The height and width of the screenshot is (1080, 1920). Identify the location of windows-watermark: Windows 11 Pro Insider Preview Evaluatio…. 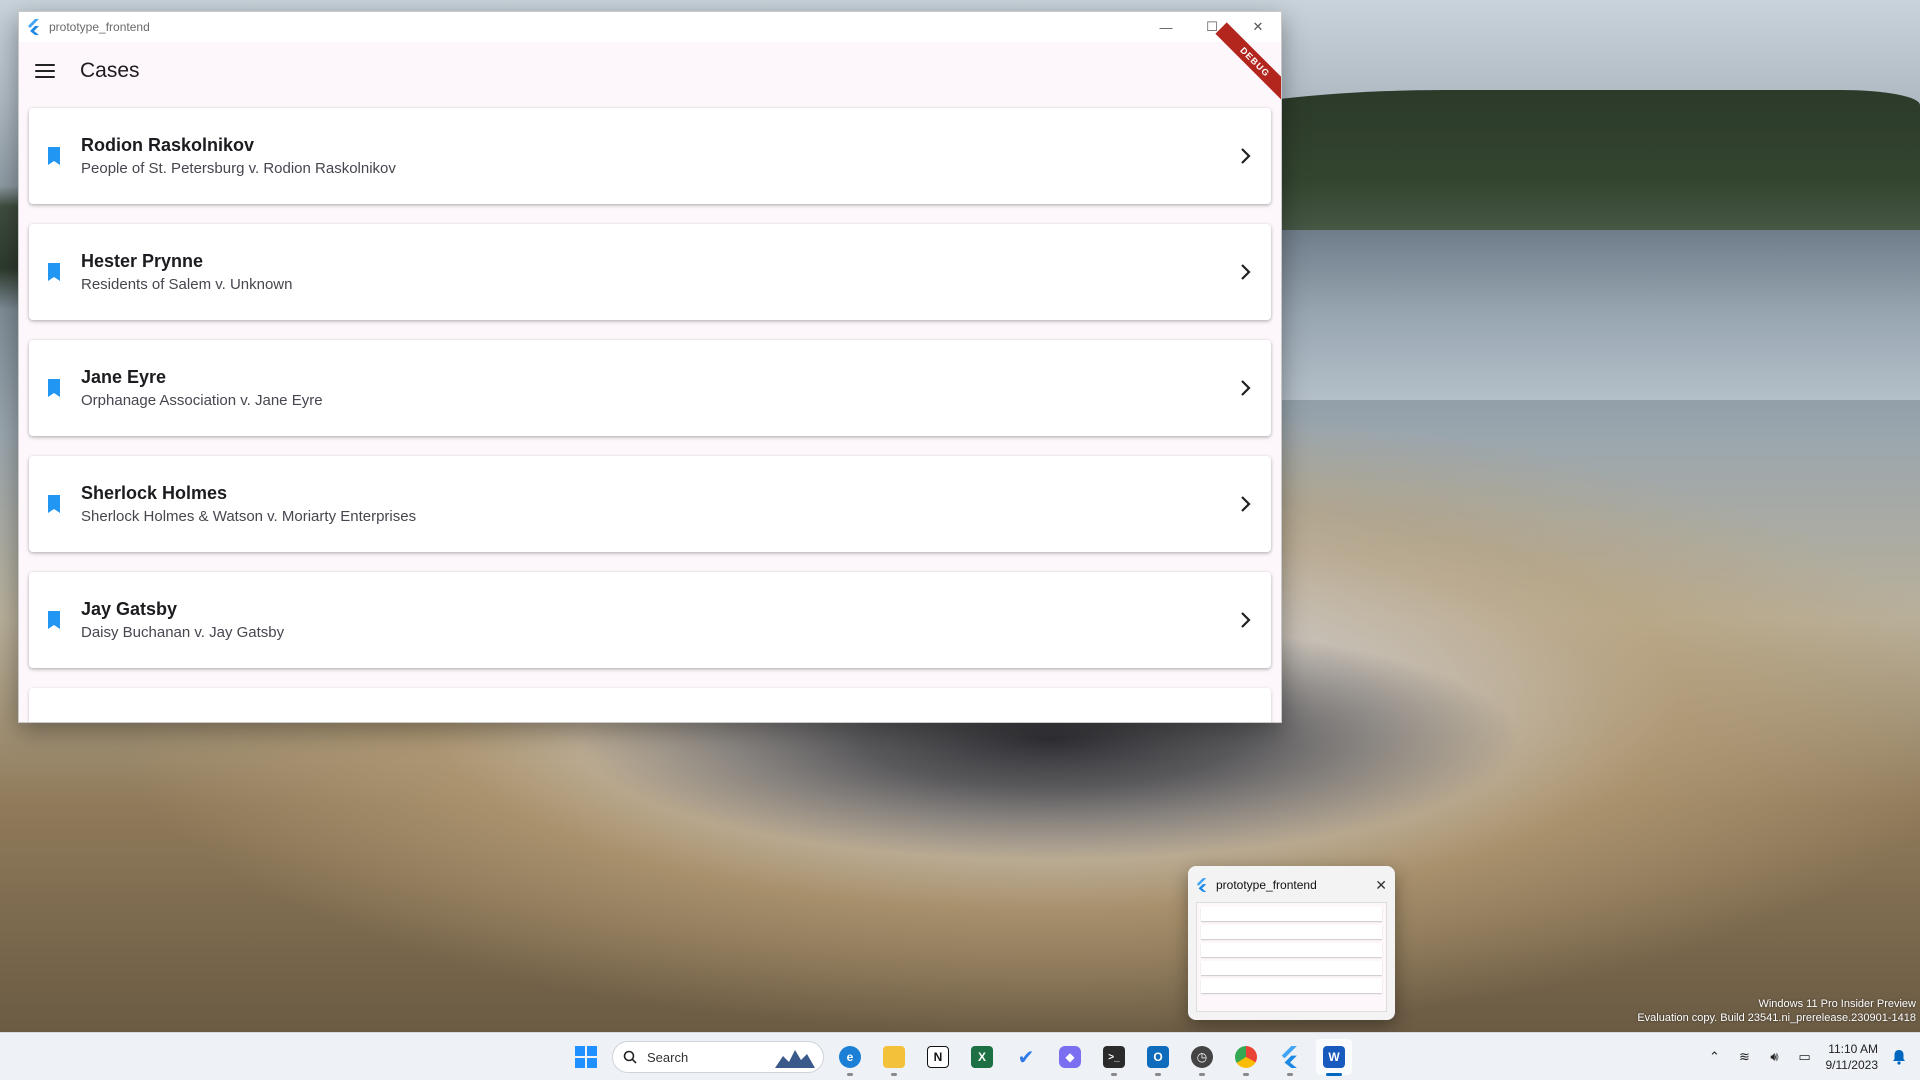
(1776, 1011).